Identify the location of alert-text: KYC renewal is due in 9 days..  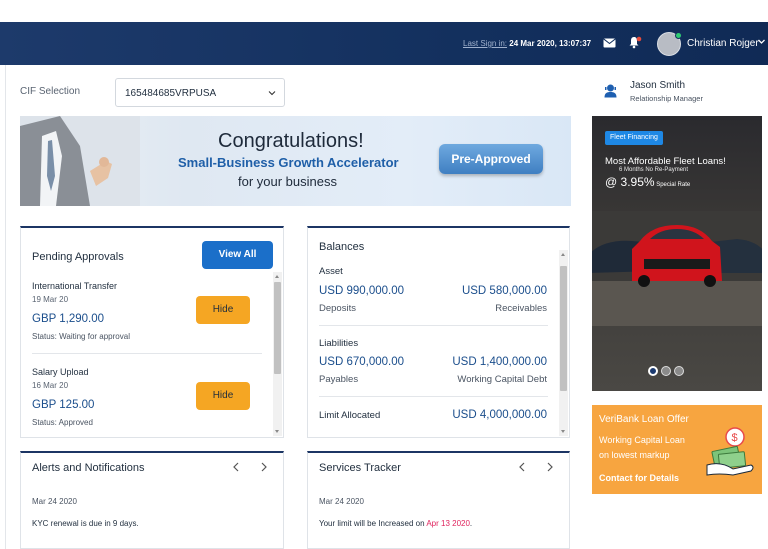
(85, 523).